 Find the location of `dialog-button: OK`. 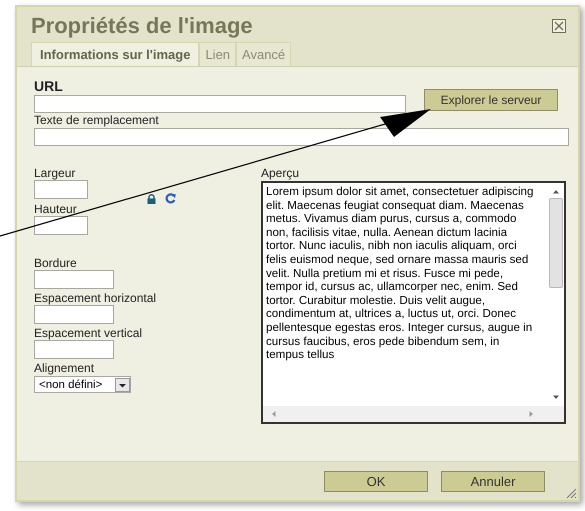

dialog-button: OK is located at coordinates (376, 481).